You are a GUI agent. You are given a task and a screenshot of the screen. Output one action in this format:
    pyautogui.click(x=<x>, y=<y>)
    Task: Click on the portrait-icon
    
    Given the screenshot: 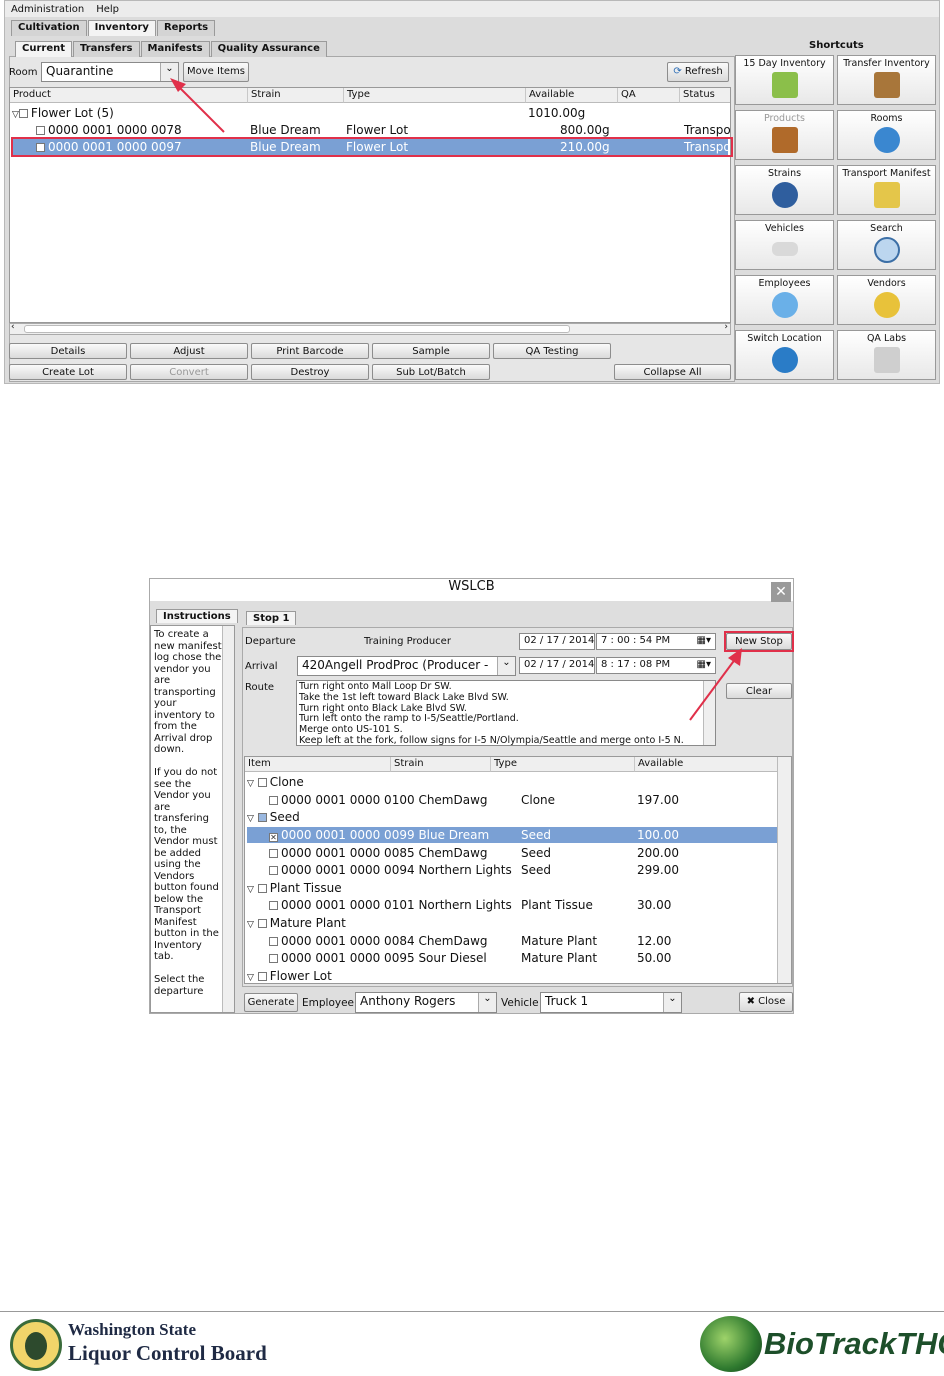 What is the action you would take?
    pyautogui.click(x=36, y=1346)
    